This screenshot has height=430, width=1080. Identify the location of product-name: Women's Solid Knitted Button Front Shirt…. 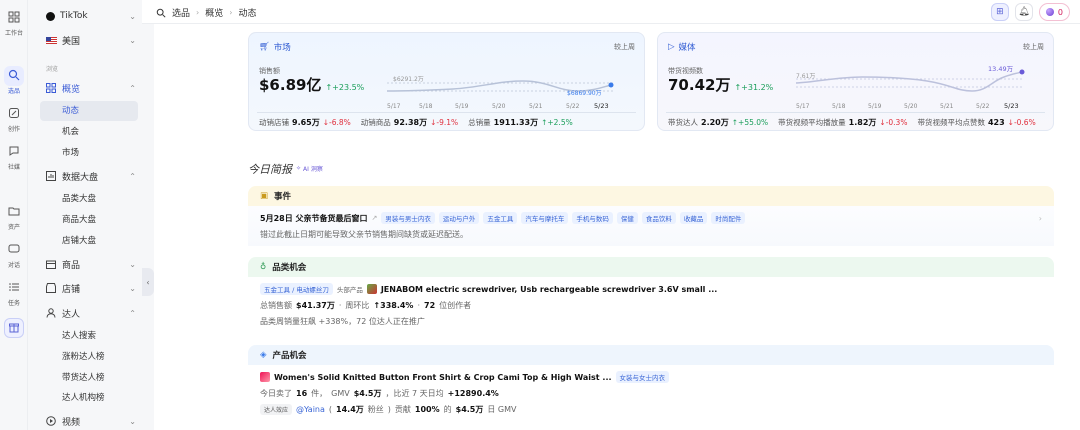
(443, 377).